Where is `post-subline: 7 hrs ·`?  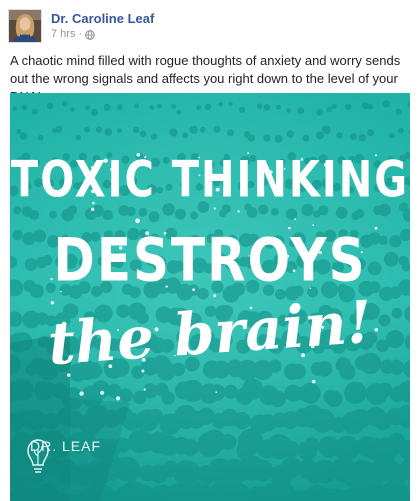
post-subline: 7 hrs · is located at coordinates (102, 34).